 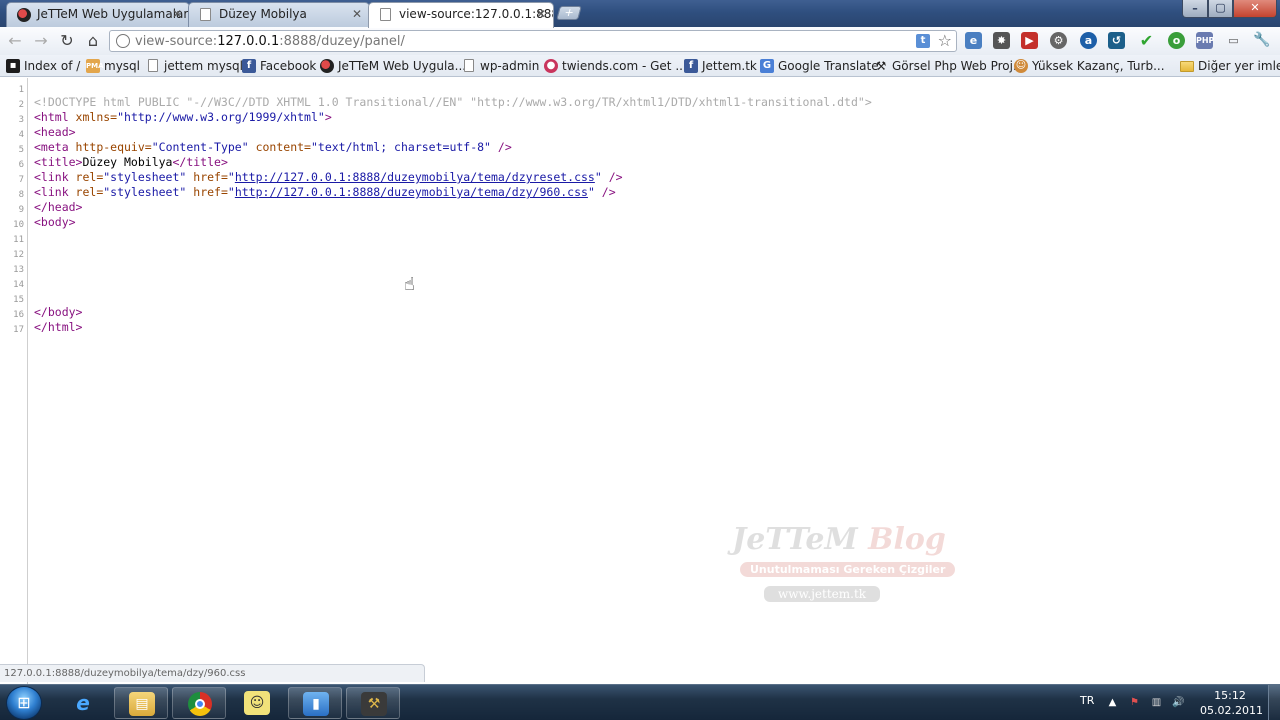 I want to click on bookmark-mysql: PMA mysql, so click(x=113, y=66).